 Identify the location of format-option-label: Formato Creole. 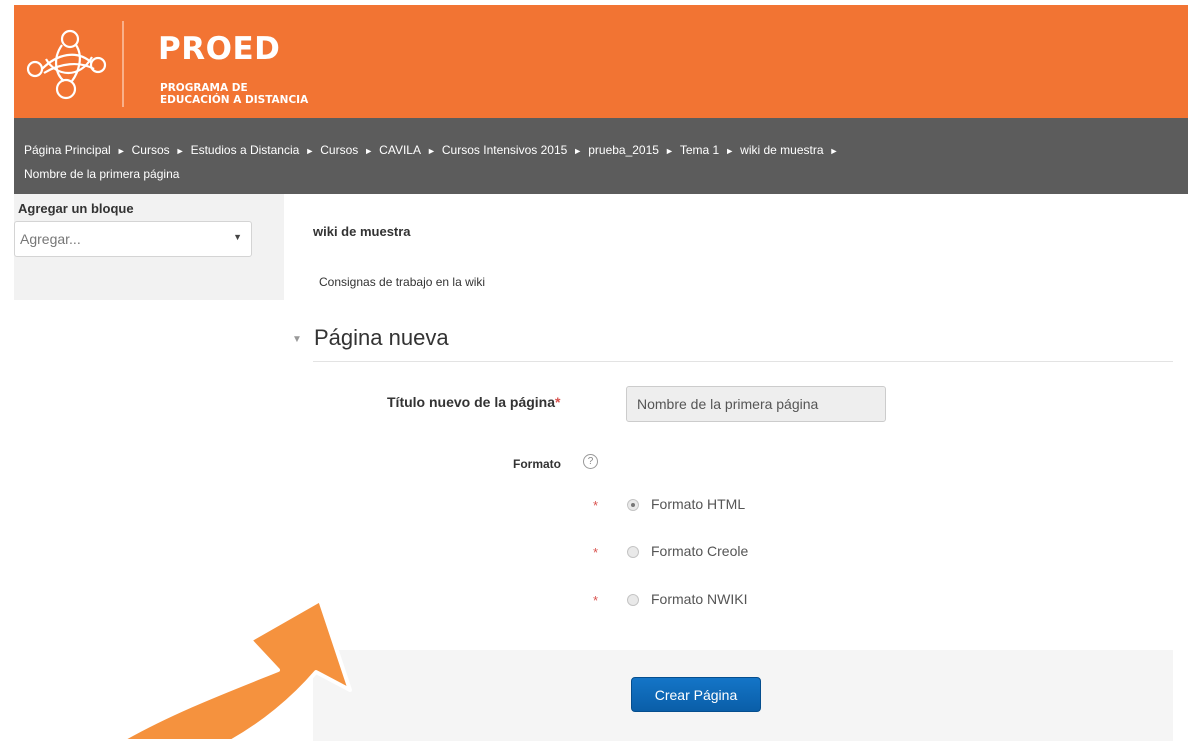
(699, 551).